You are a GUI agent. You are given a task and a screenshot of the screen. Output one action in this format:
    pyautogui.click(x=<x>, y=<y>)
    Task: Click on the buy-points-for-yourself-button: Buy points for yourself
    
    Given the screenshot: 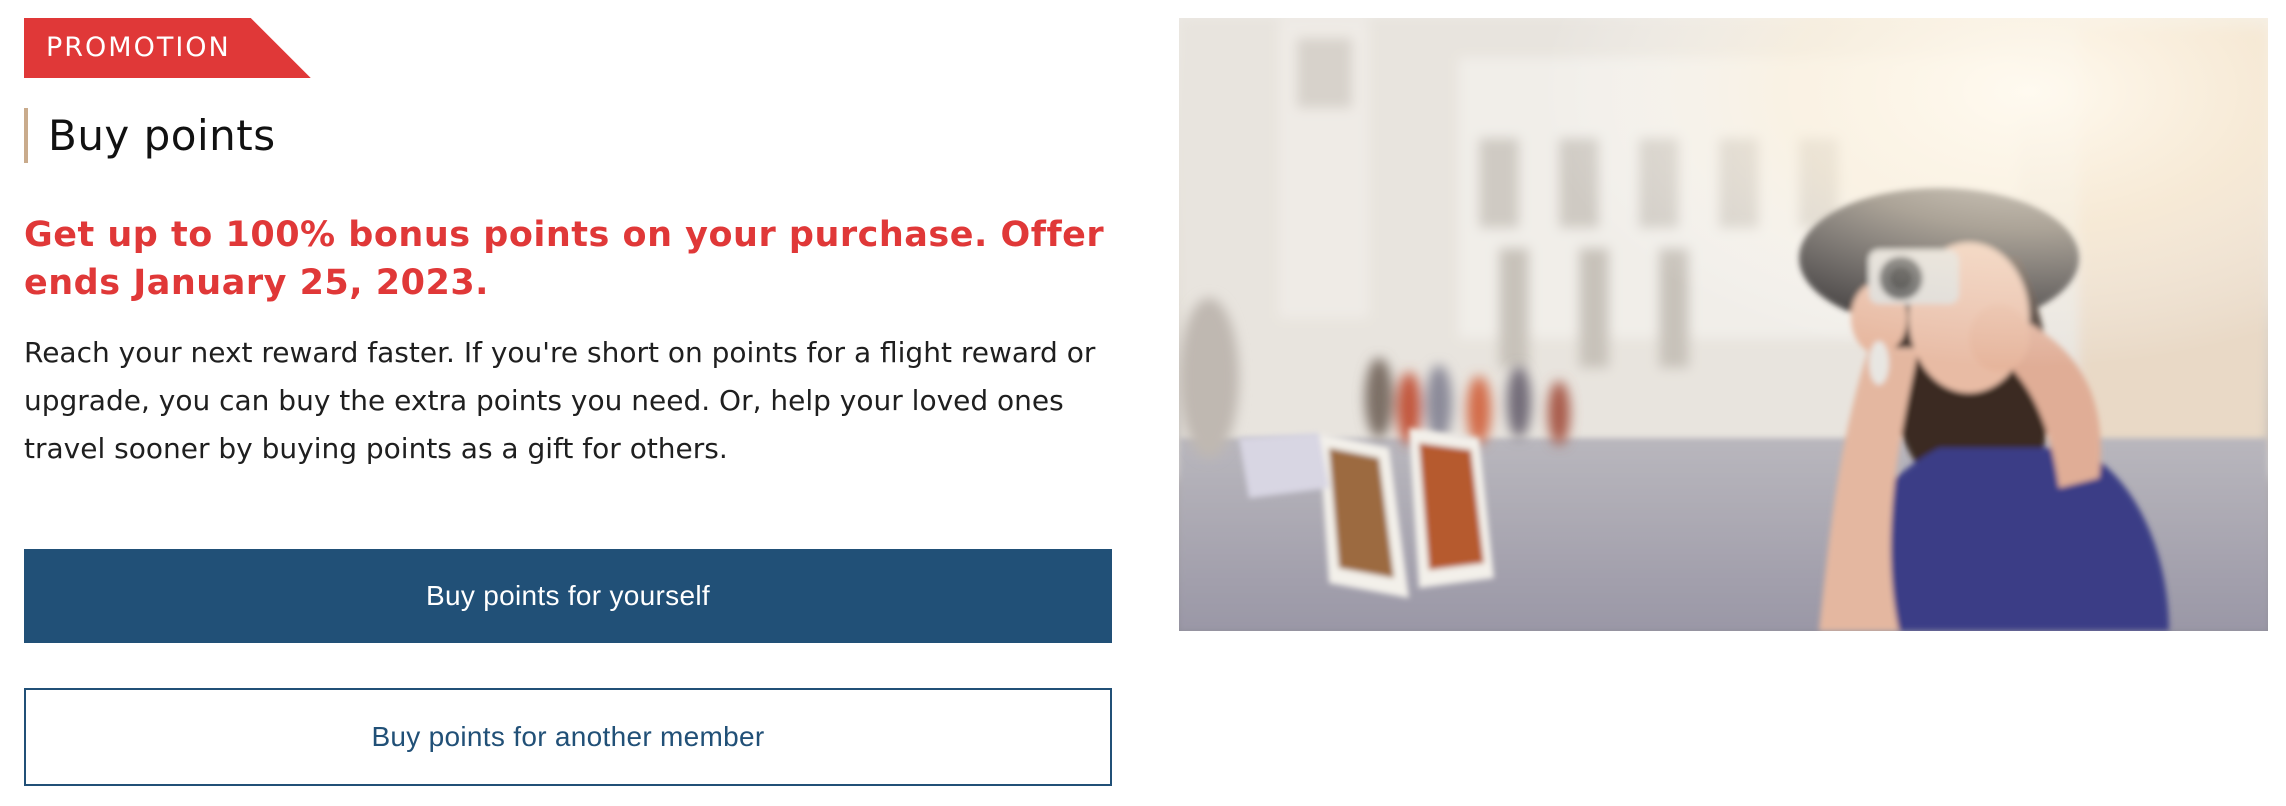 What is the action you would take?
    pyautogui.click(x=568, y=596)
    